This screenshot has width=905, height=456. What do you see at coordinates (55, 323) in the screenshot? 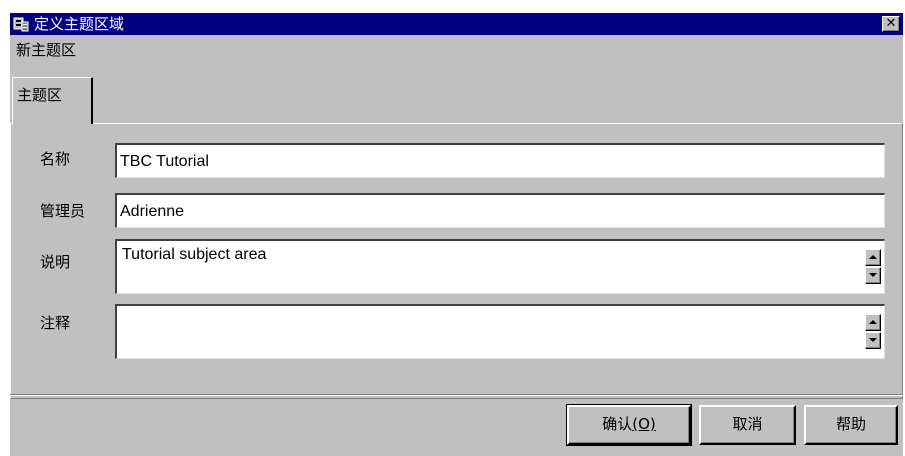
I see `comment-label: 注释` at bounding box center [55, 323].